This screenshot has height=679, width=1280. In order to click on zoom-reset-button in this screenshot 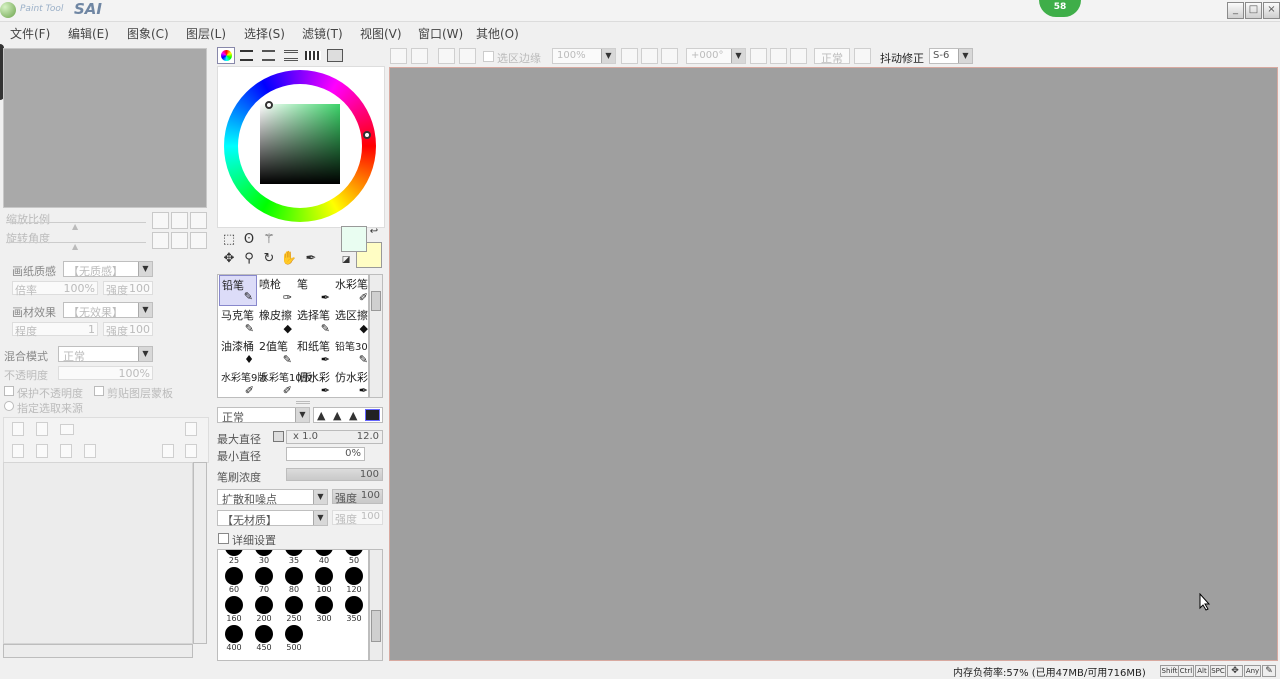, I will do `click(198, 220)`.